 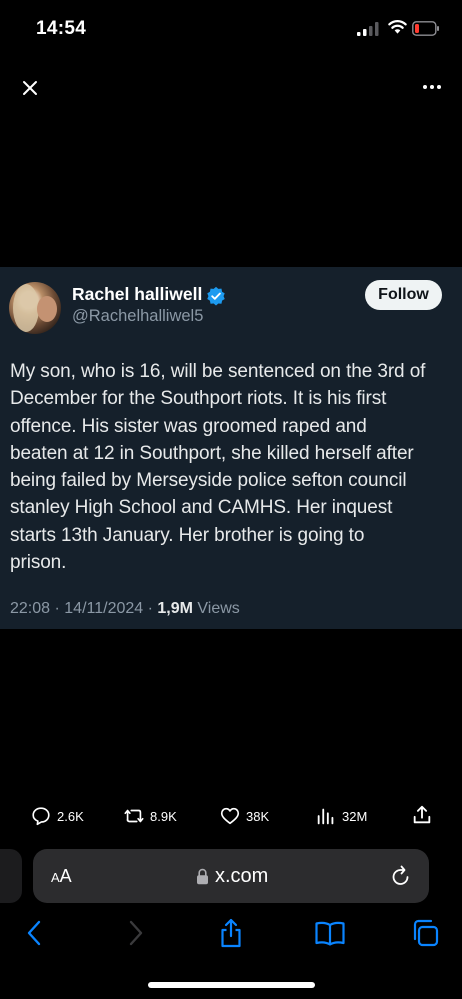 What do you see at coordinates (103, 608) in the screenshot?
I see `tweet-date: 14/11/2024` at bounding box center [103, 608].